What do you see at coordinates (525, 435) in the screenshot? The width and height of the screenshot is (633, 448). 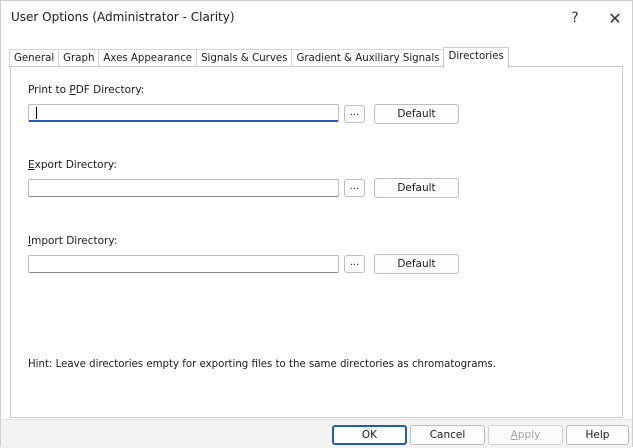 I see `apply-button: Apply` at bounding box center [525, 435].